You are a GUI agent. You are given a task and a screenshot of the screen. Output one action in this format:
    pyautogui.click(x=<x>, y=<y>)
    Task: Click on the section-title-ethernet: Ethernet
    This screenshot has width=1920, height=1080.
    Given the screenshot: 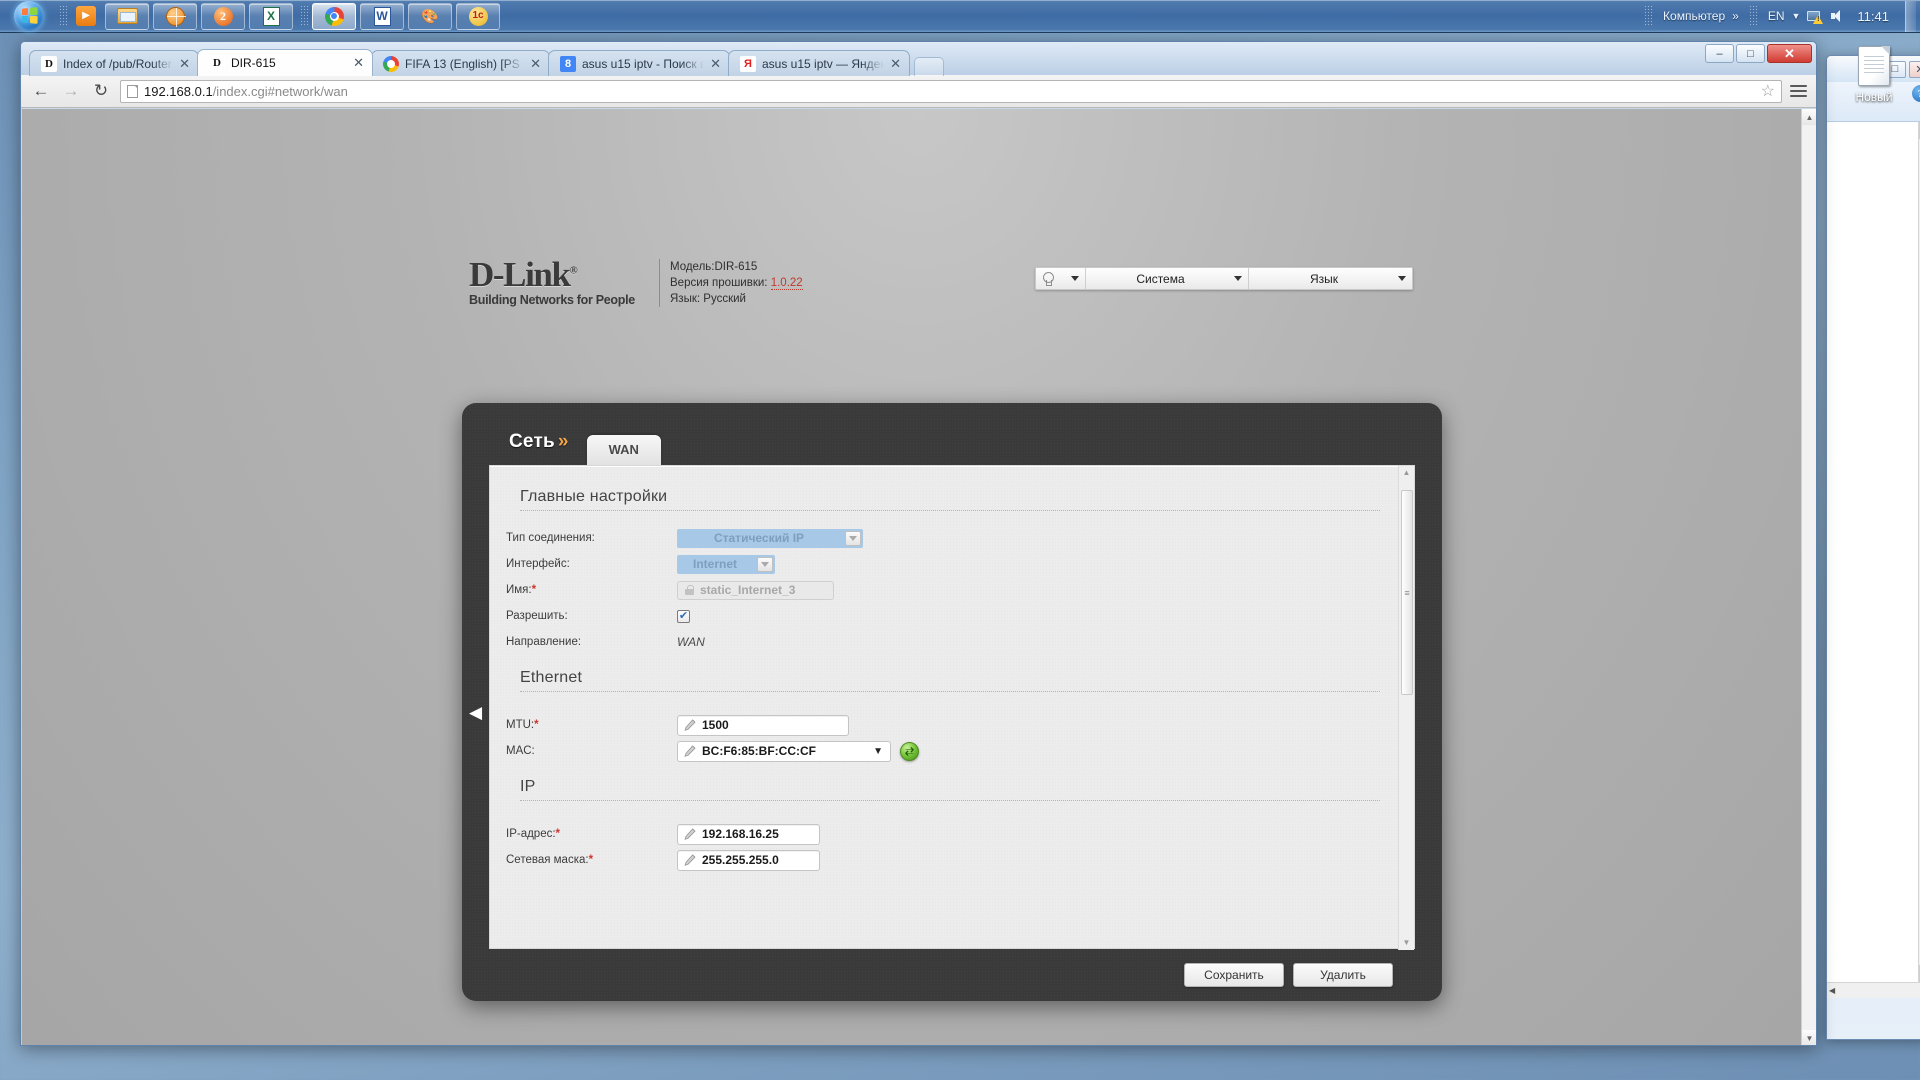 What is the action you would take?
    pyautogui.click(x=551, y=677)
    